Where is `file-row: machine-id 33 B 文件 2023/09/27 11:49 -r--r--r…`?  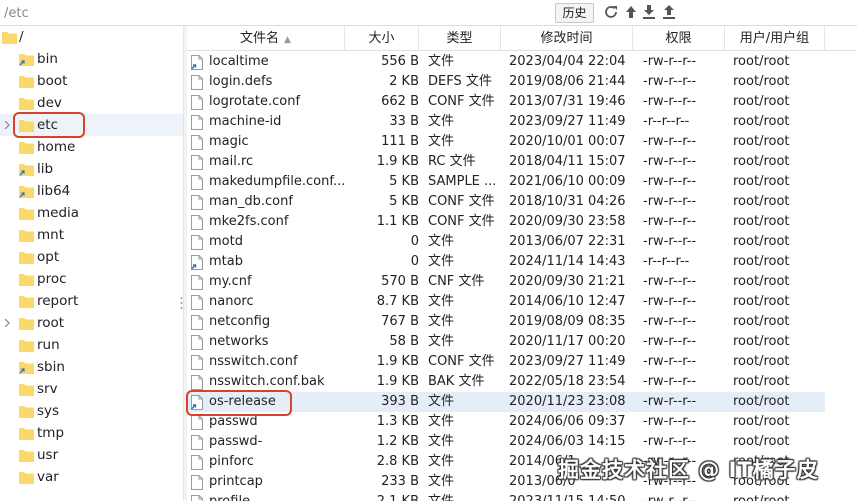 file-row: machine-id 33 B 文件 2023/09/27 11:49 -r--r--r… is located at coordinates (506, 122).